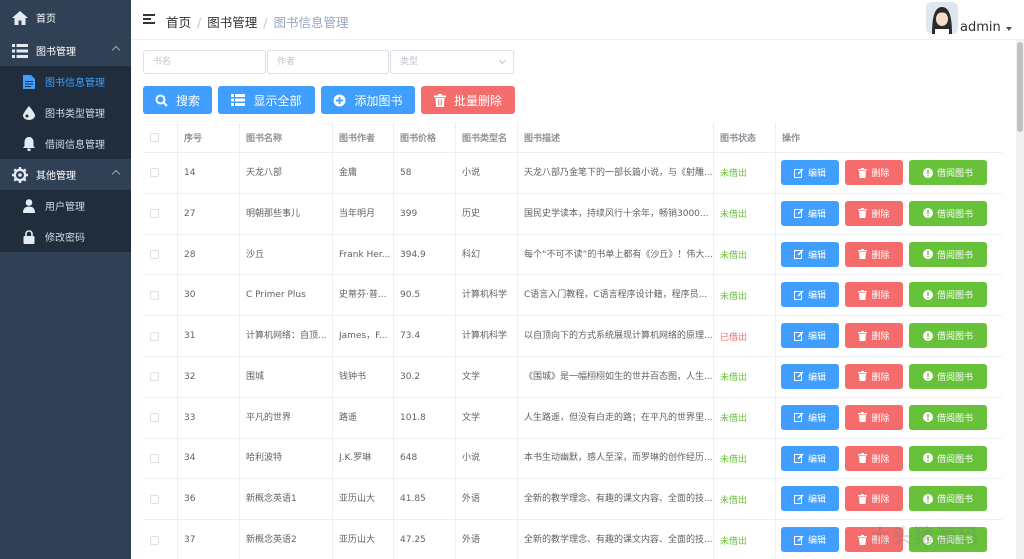 The image size is (1024, 559). What do you see at coordinates (424, 137) in the screenshot?
I see `col-header-price: 图书价格` at bounding box center [424, 137].